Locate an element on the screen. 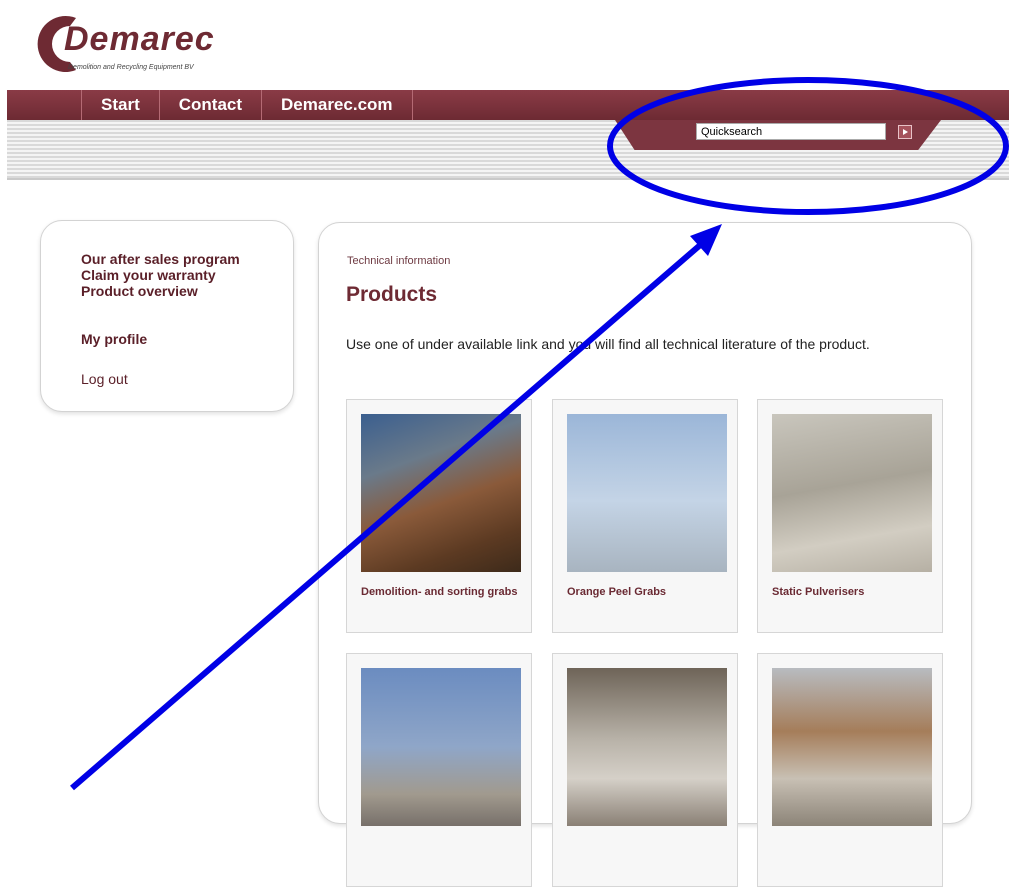  nav-contact: Contact is located at coordinates (209, 105).